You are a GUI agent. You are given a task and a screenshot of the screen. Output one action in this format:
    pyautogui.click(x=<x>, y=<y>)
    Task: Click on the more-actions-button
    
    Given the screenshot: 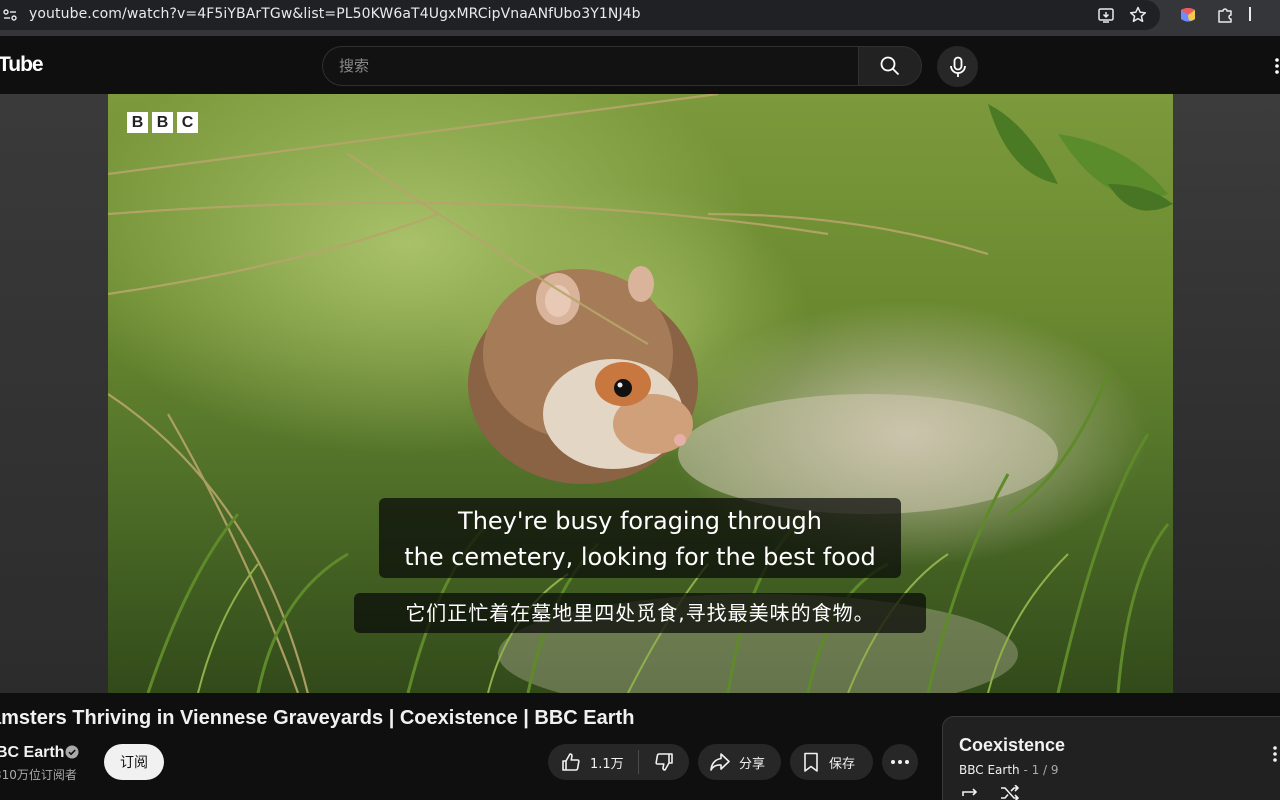 What is the action you would take?
    pyautogui.click(x=900, y=762)
    